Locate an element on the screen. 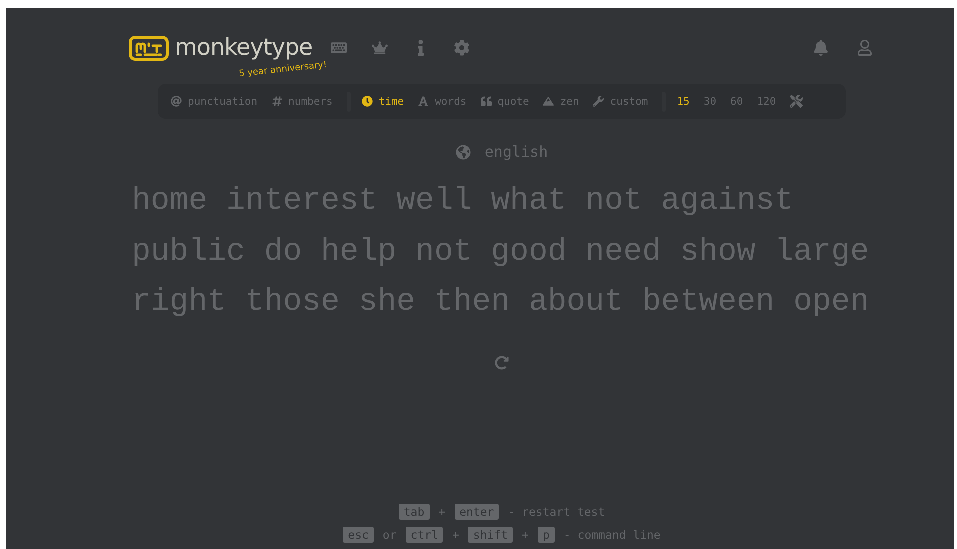 Image resolution: width=957 pixels, height=549 pixels. config-option: time is located at coordinates (383, 102).